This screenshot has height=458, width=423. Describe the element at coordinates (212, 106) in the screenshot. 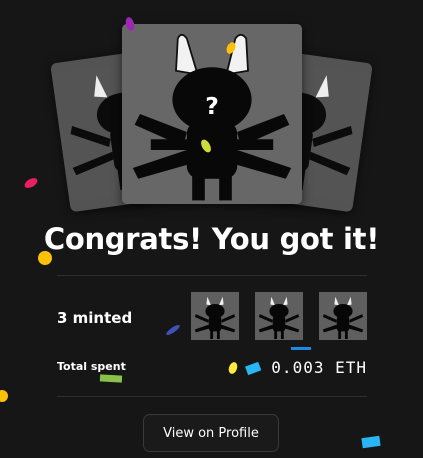

I see `mystery-glyph: ?` at that location.